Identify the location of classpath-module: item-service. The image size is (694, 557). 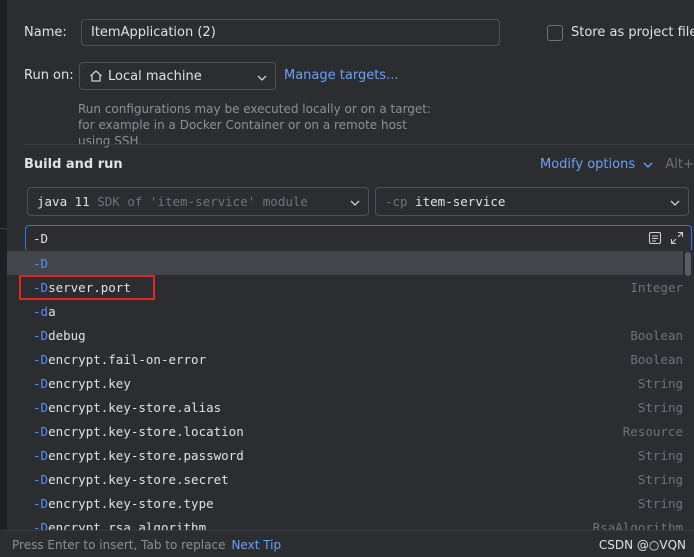
(460, 201).